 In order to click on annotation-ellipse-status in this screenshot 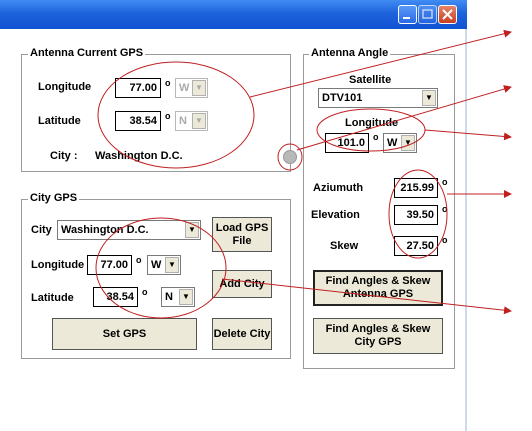, I will do `click(290, 157)`.